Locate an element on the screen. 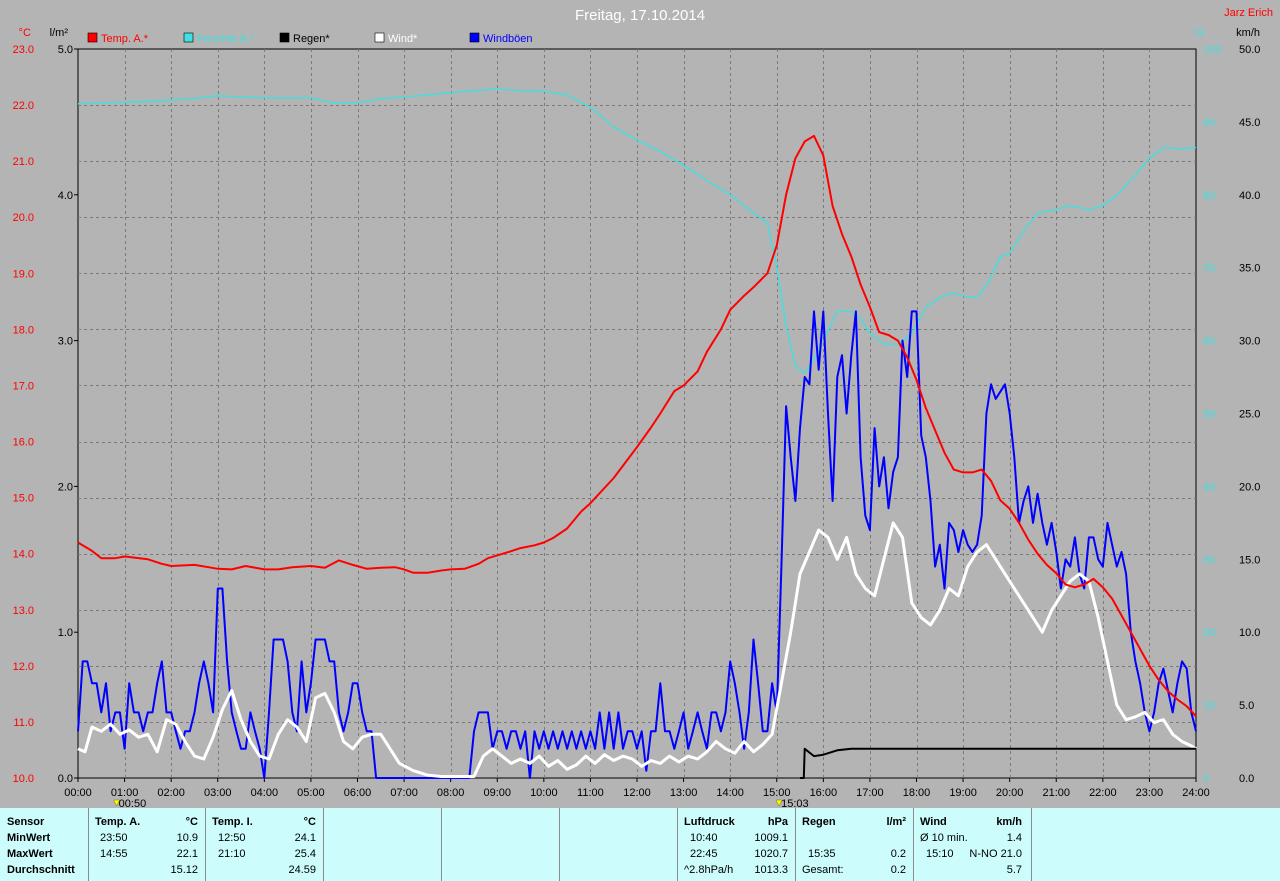 The height and width of the screenshot is (881, 1280). legend-label: Temp. A.* is located at coordinates (125, 39).